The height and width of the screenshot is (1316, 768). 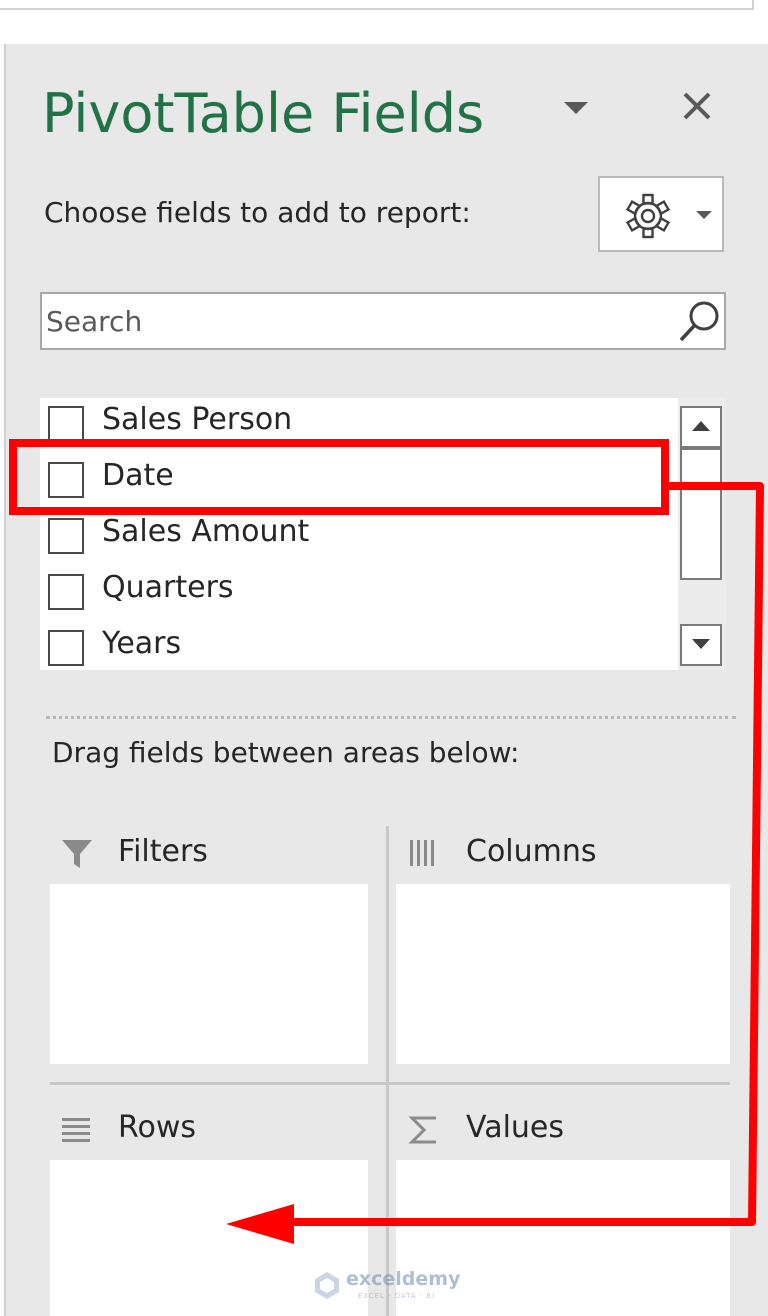 I want to click on field-label: Date, so click(x=138, y=475).